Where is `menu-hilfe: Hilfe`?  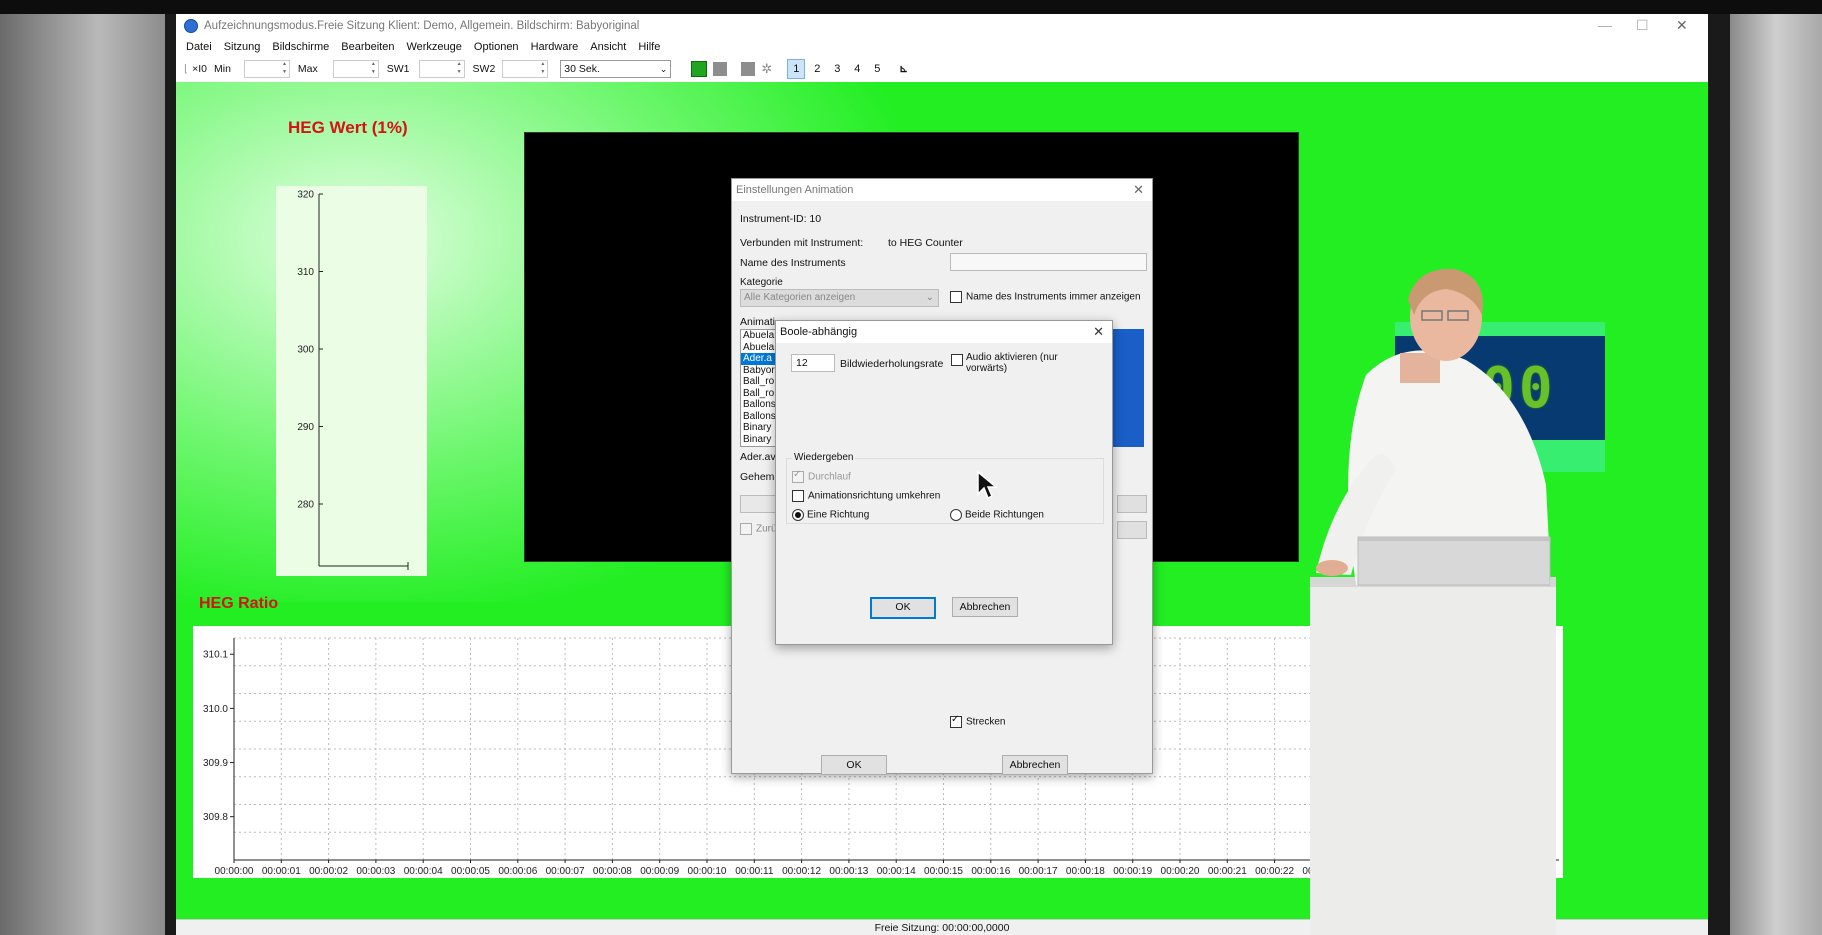
menu-hilfe: Hilfe is located at coordinates (649, 47).